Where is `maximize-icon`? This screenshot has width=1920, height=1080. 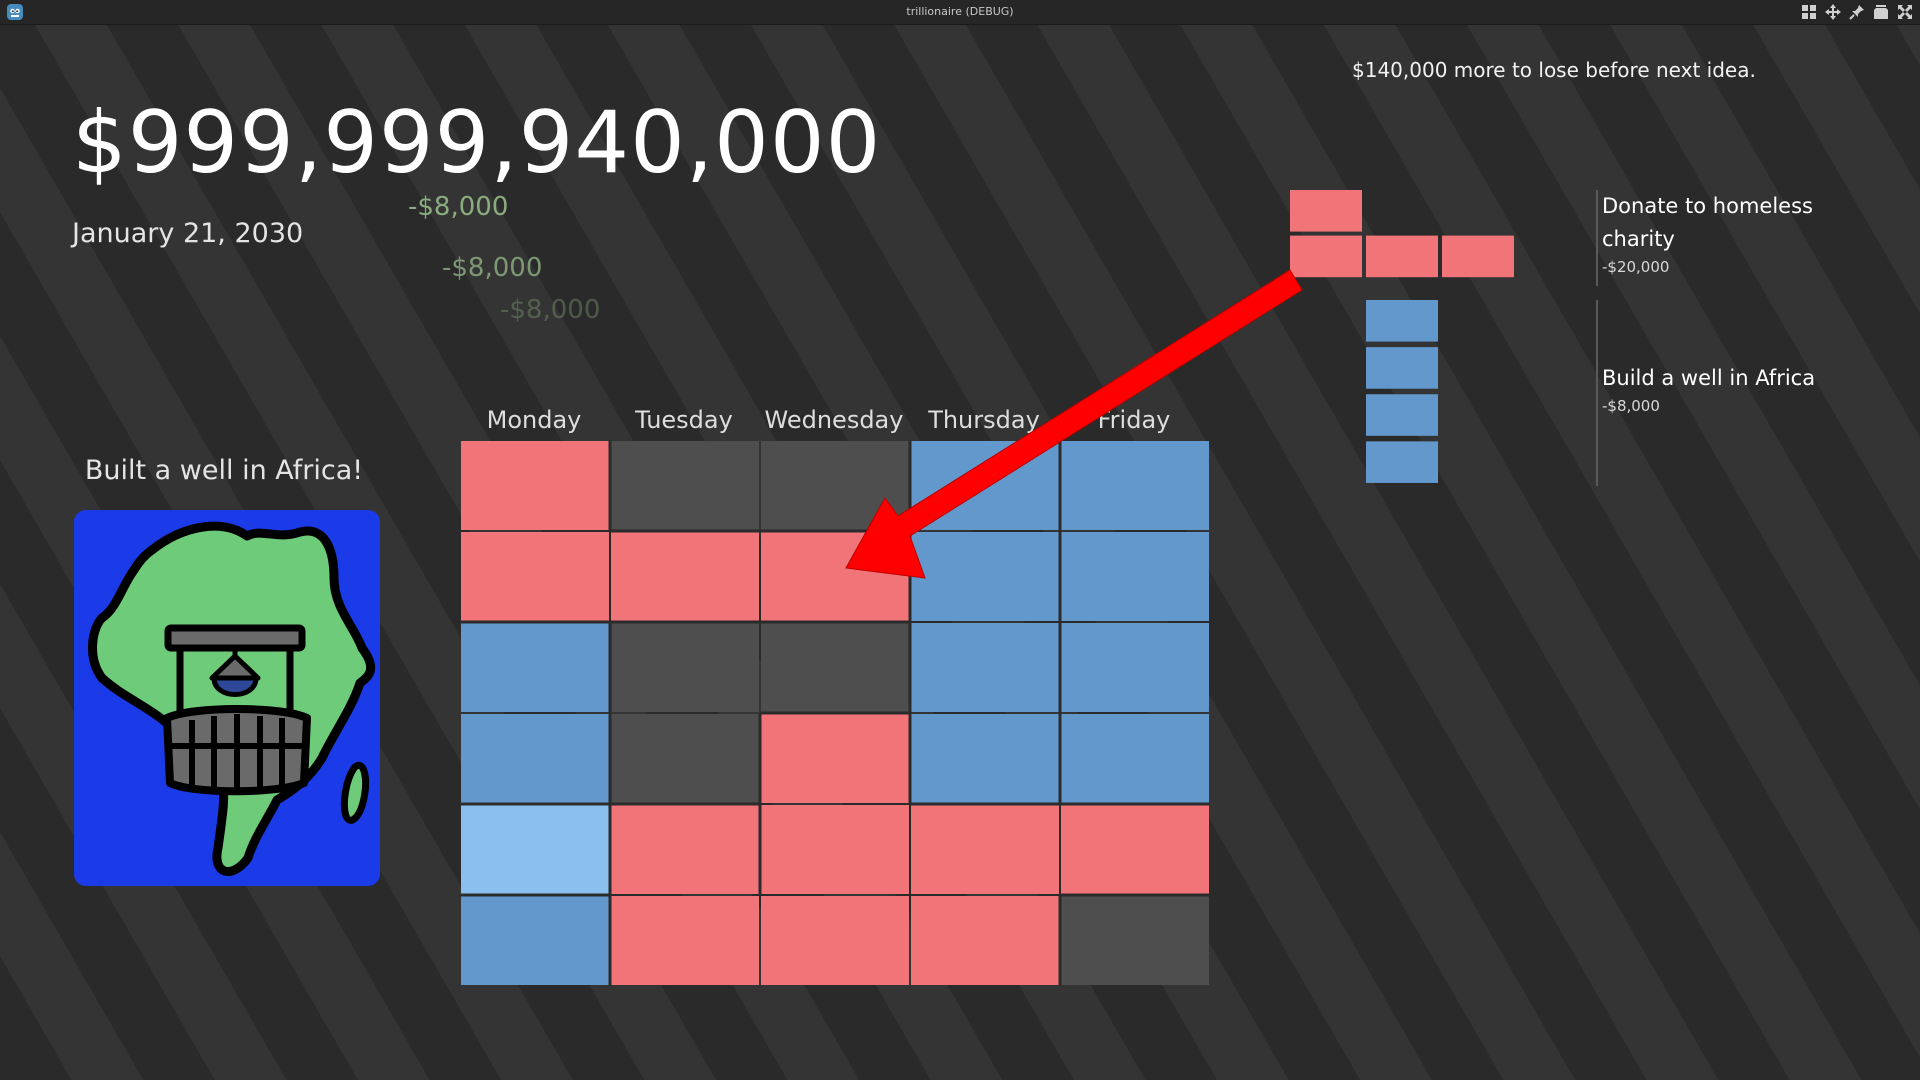 maximize-icon is located at coordinates (1881, 12).